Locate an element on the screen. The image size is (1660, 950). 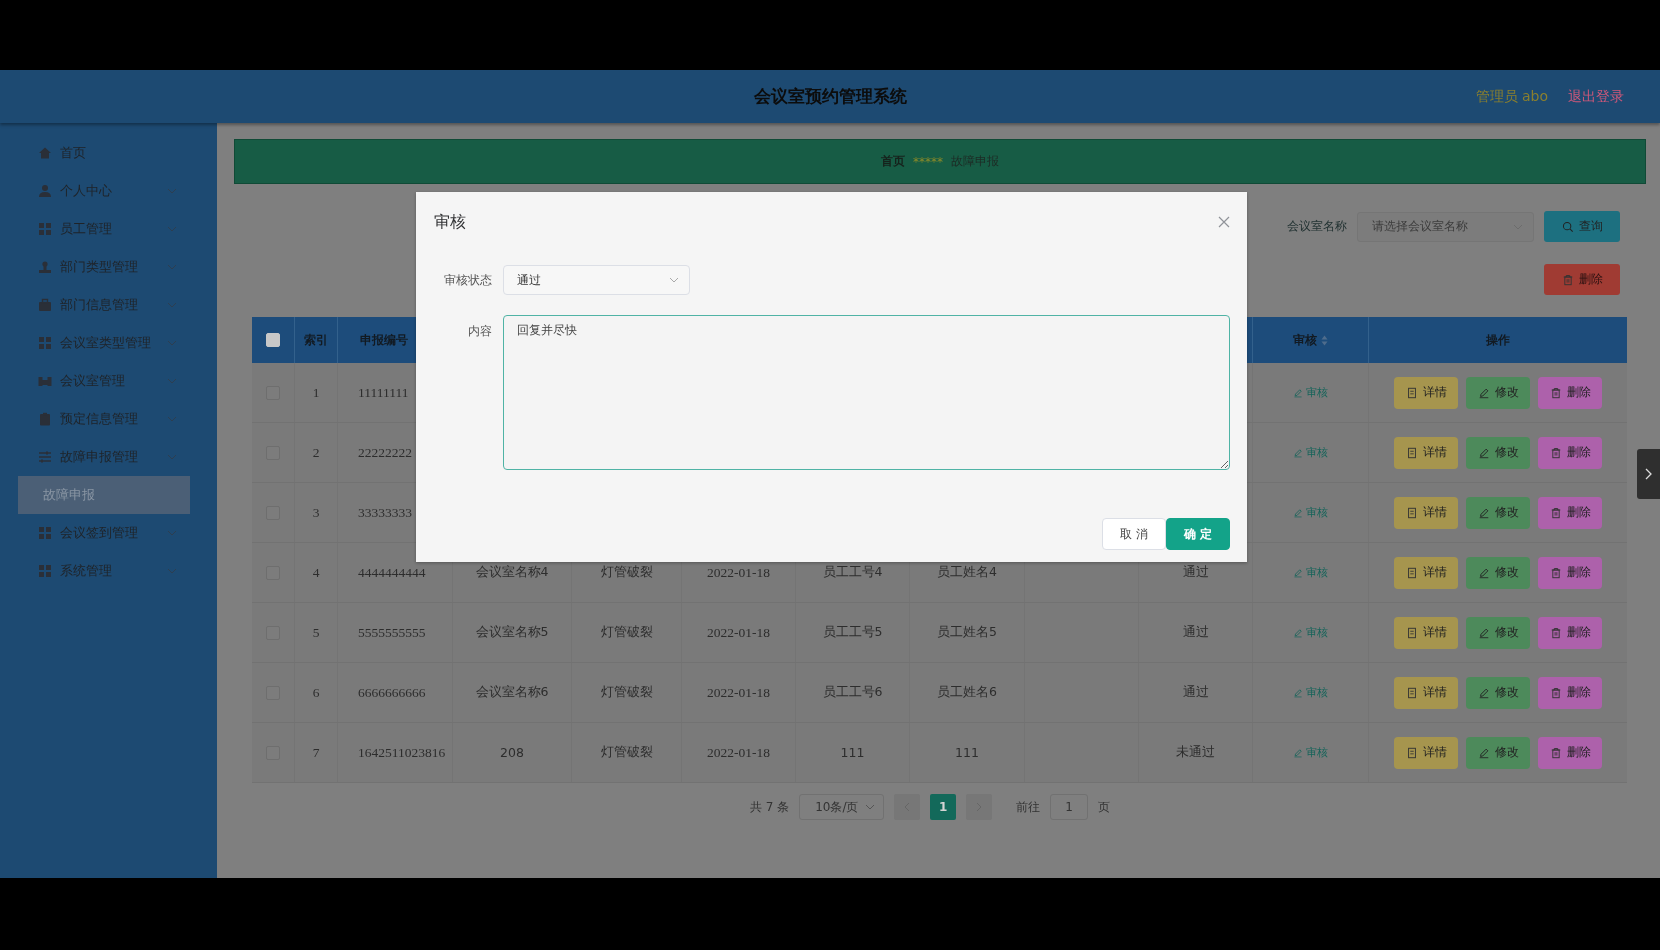
page-button: 1 is located at coordinates (943, 807).